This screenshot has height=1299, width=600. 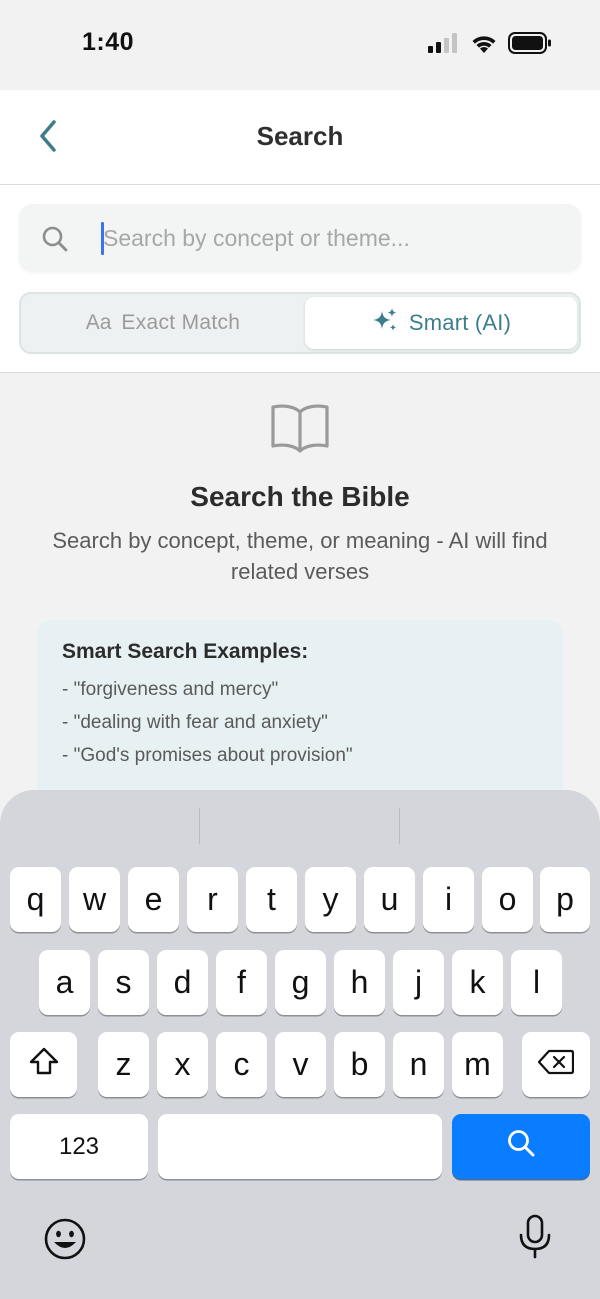 I want to click on shift-icon, so click(x=44, y=1065).